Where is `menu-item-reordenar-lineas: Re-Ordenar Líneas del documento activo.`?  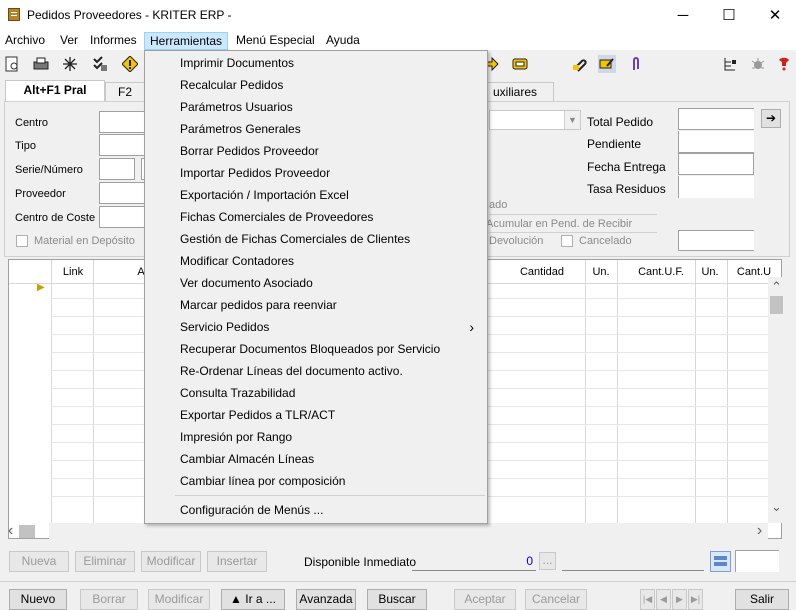 menu-item-reordenar-lineas: Re-Ordenar Líneas del documento activo. is located at coordinates (316, 371).